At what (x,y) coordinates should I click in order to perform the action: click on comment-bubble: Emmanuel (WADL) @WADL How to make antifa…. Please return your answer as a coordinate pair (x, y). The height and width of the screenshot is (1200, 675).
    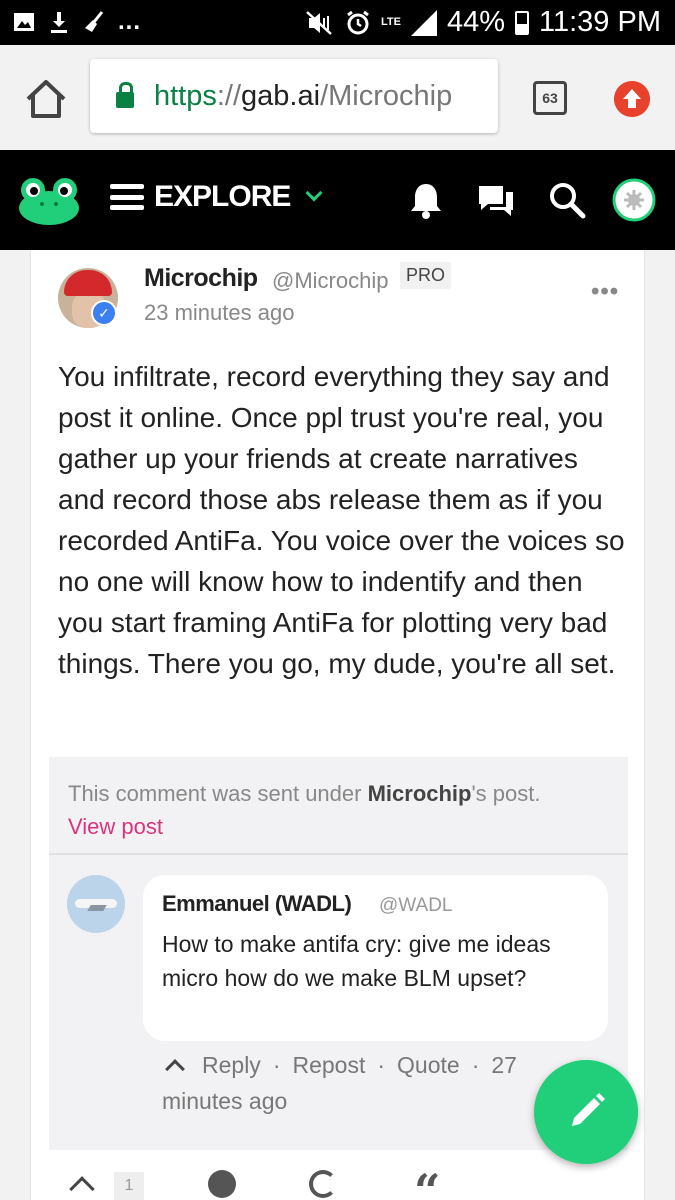
    Looking at the image, I should click on (375, 958).